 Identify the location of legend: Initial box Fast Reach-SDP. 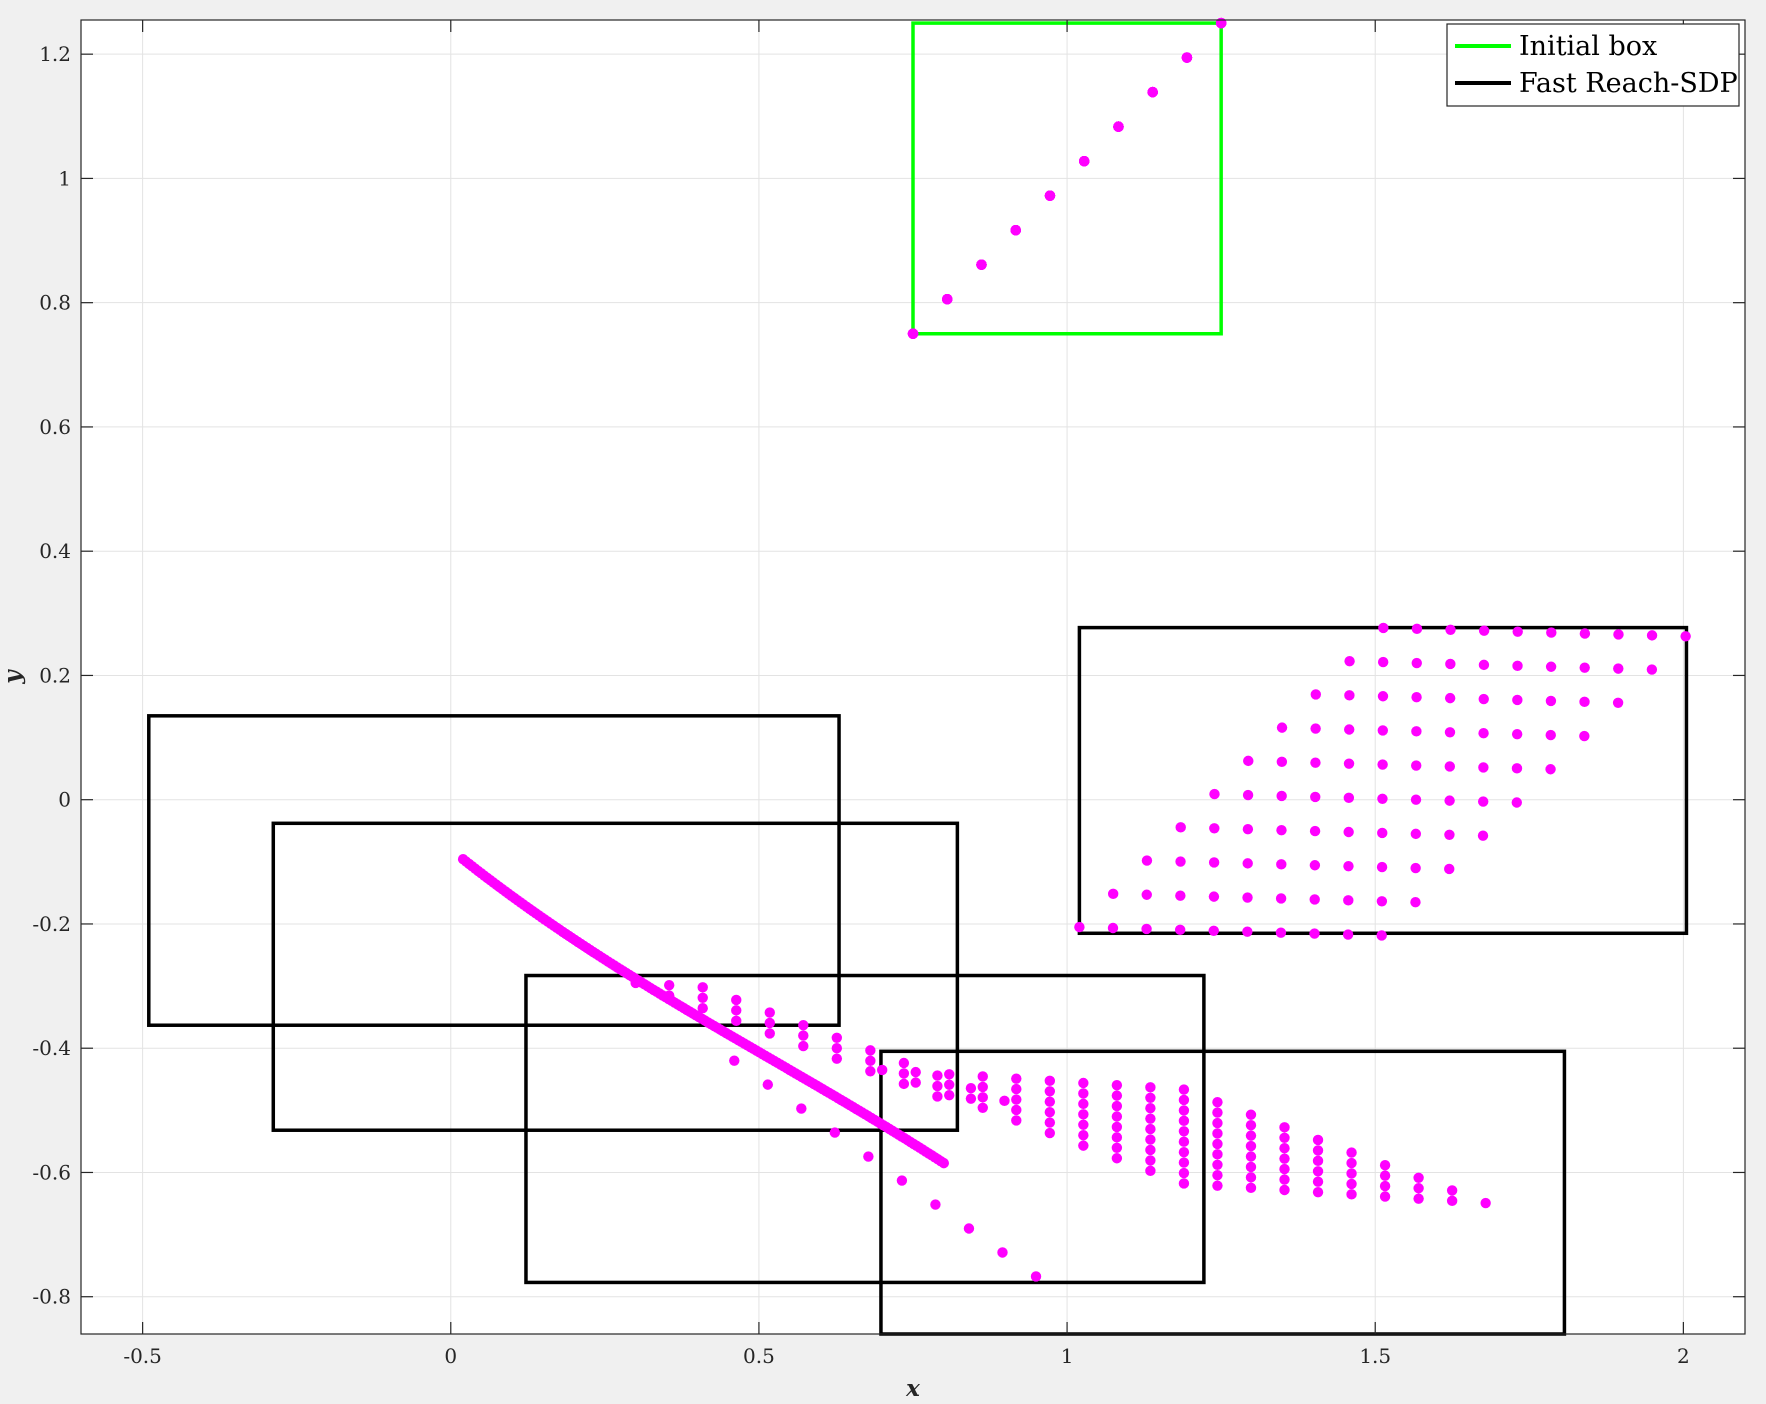
(1593, 65).